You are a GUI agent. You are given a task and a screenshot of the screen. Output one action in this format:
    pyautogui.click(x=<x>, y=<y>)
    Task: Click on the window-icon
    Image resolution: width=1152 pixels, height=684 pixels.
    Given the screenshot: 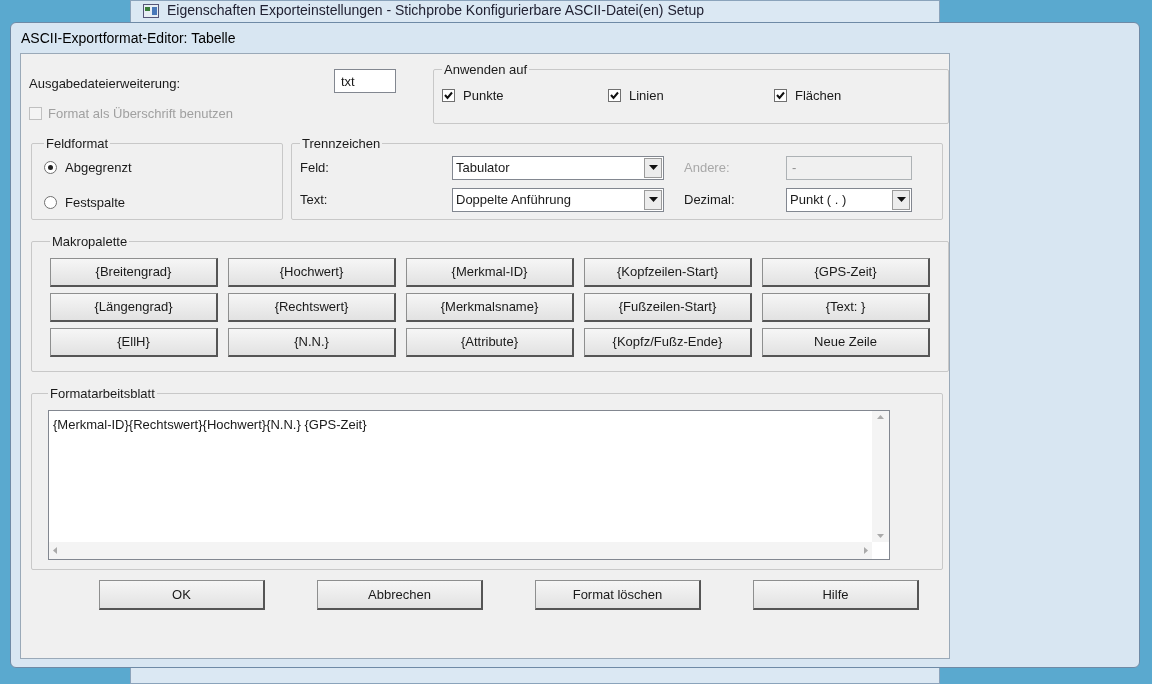 What is the action you would take?
    pyautogui.click(x=151, y=11)
    